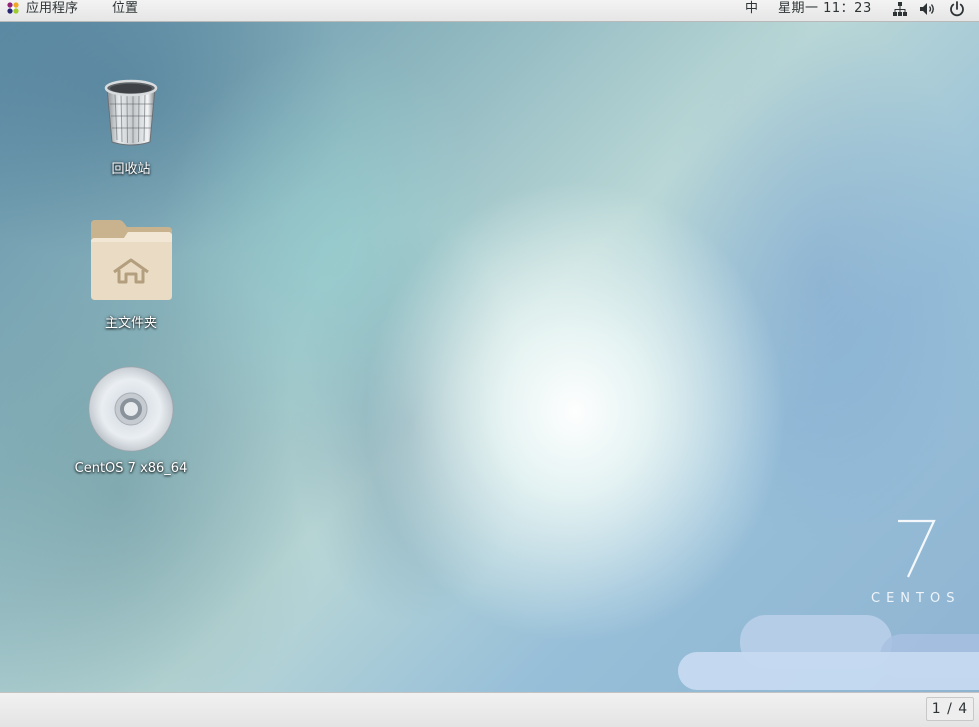  I want to click on desktop-icon-label: 主文件夹, so click(130, 323).